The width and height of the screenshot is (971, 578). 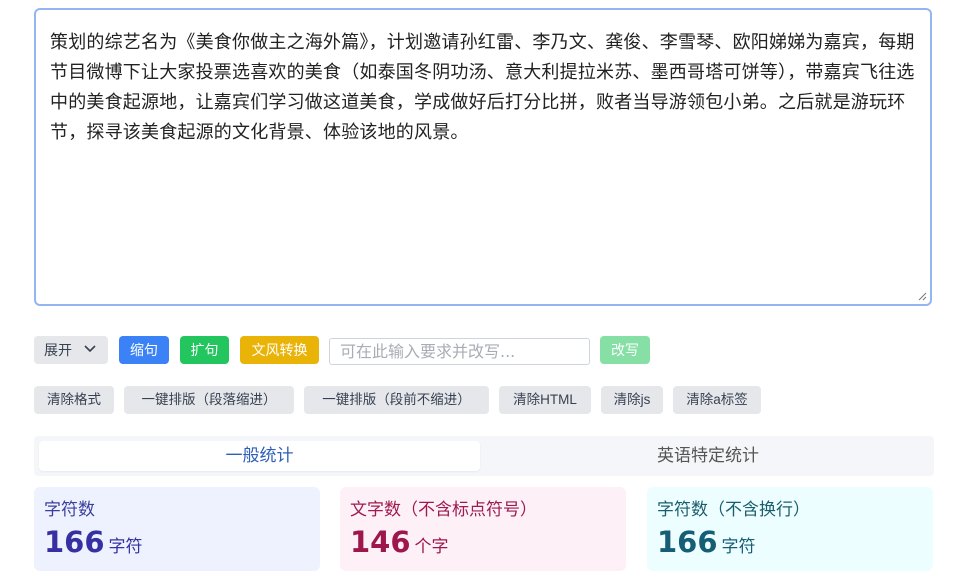 What do you see at coordinates (443, 510) in the screenshot?
I see `stat-title: 文字数（不含标点符号）` at bounding box center [443, 510].